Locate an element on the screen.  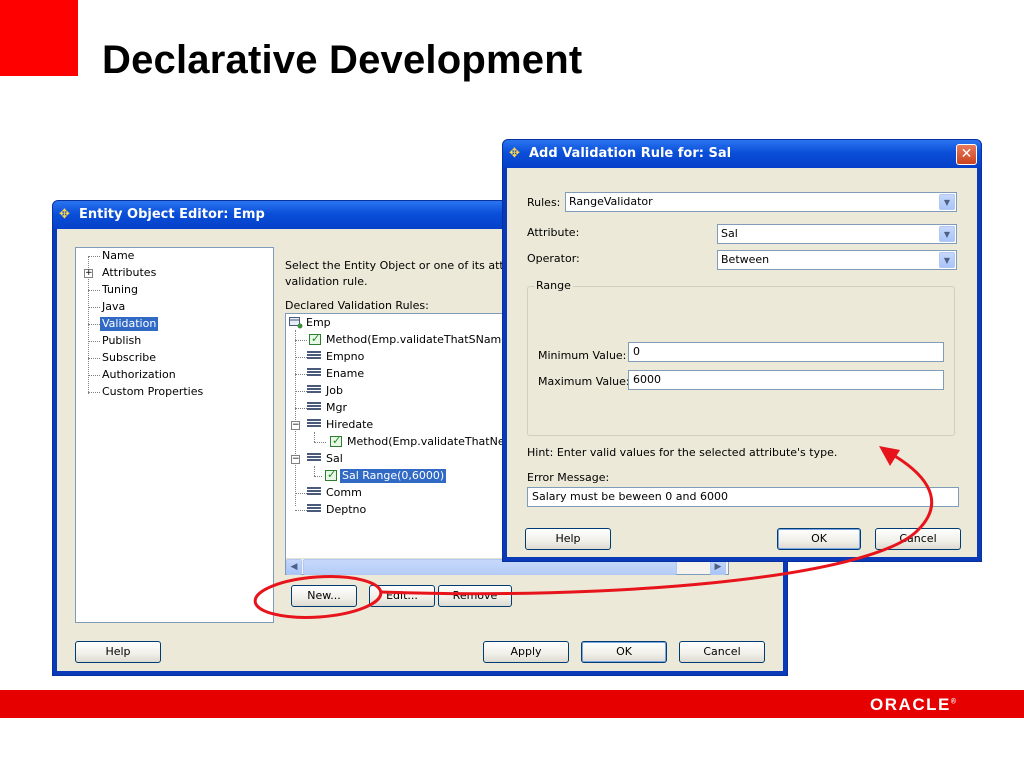
oracle-logo-text: ORACLE is located at coordinates (910, 704).